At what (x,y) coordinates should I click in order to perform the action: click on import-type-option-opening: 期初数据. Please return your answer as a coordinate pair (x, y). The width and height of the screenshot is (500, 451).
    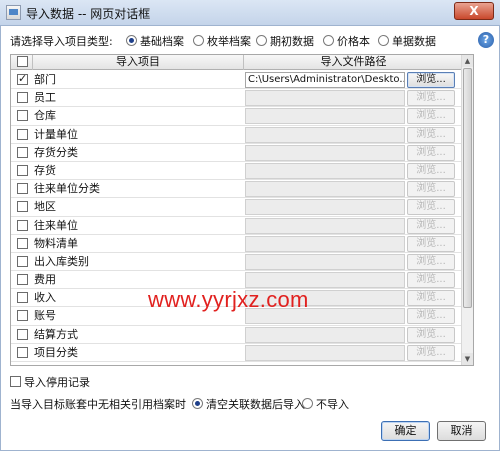
    Looking at the image, I should click on (285, 41).